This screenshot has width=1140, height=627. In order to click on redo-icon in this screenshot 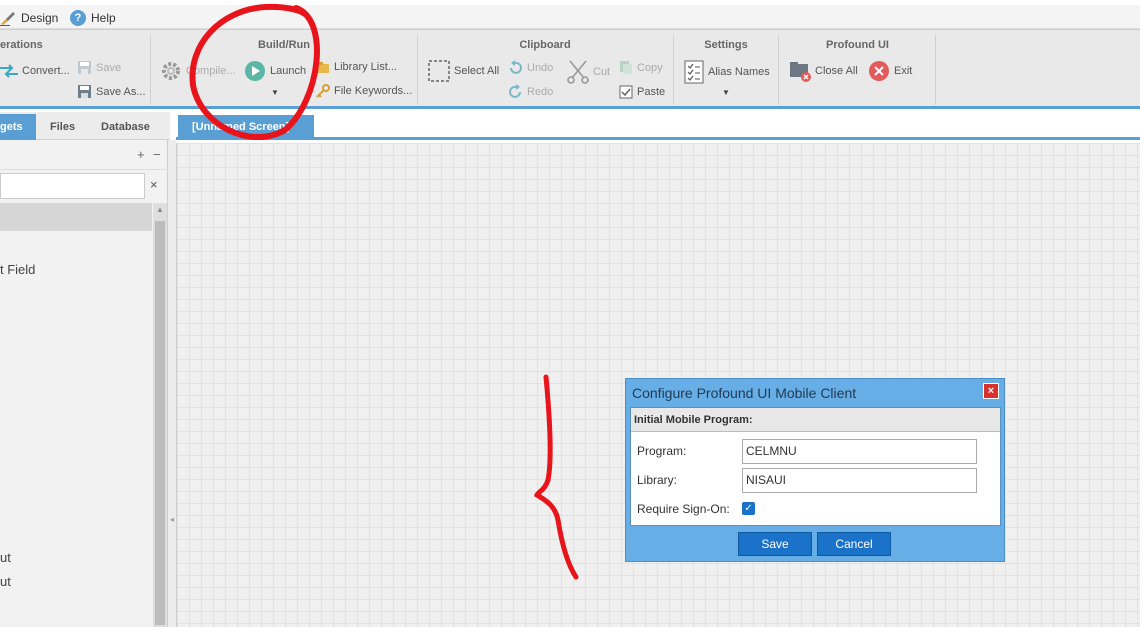, I will do `click(515, 91)`.